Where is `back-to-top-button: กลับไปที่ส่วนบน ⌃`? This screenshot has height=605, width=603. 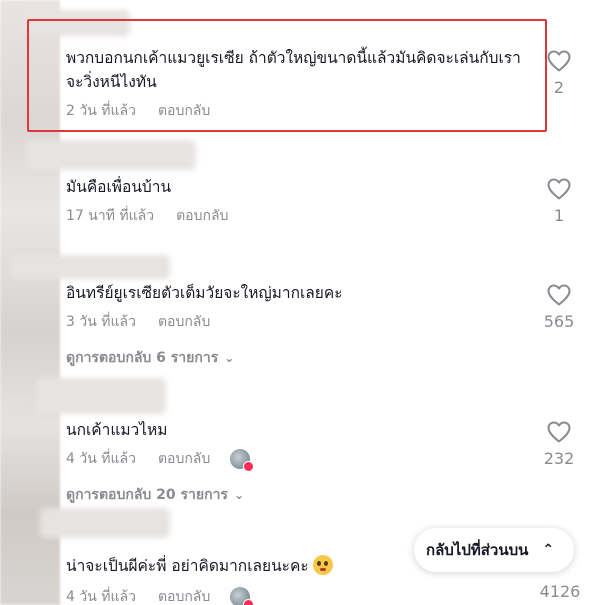
back-to-top-button: กลับไปที่ส่วนบน ⌃ is located at coordinates (494, 550).